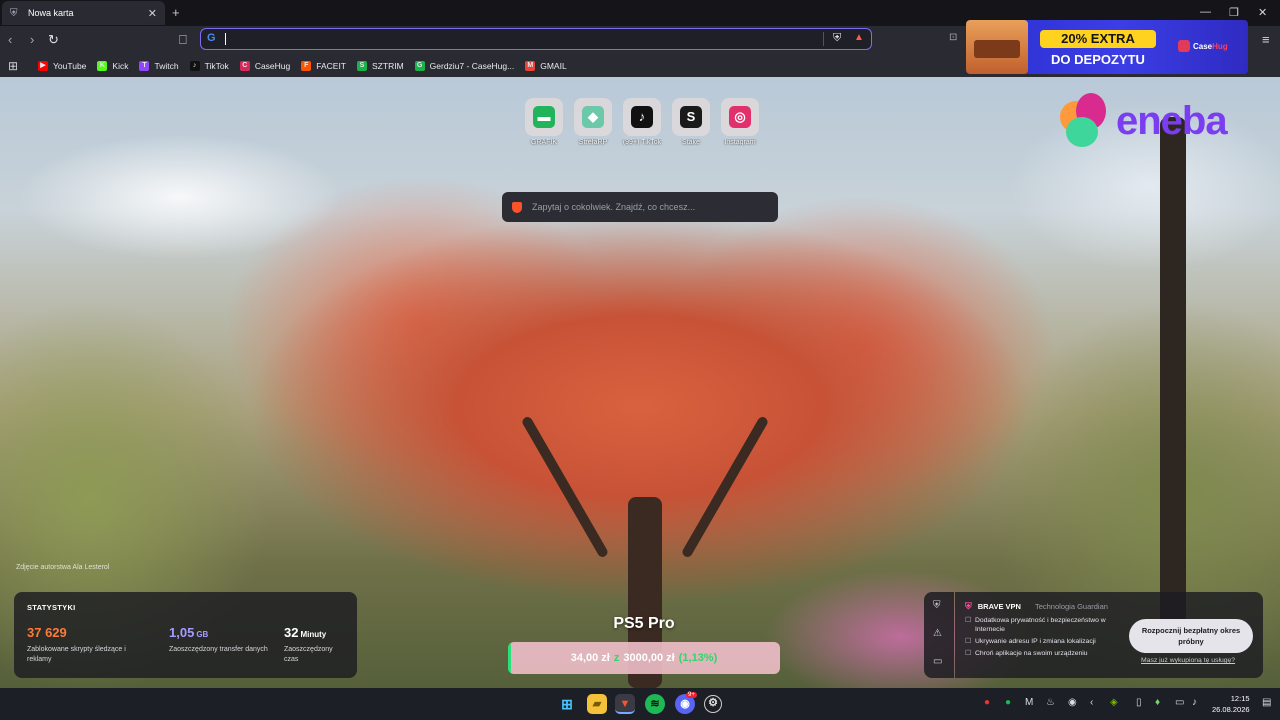  What do you see at coordinates (362, 65) in the screenshot?
I see `bookmark-favicon-icon: S` at bounding box center [362, 65].